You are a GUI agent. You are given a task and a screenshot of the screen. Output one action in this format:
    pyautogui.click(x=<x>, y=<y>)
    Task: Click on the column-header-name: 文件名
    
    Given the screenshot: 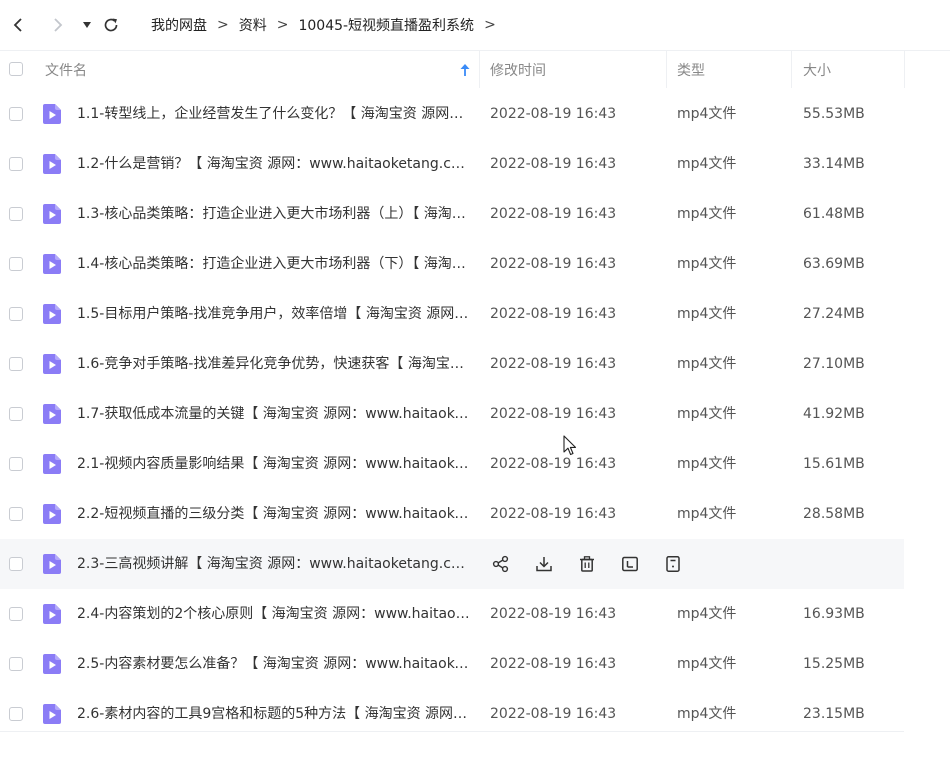 What is the action you would take?
    pyautogui.click(x=66, y=69)
    